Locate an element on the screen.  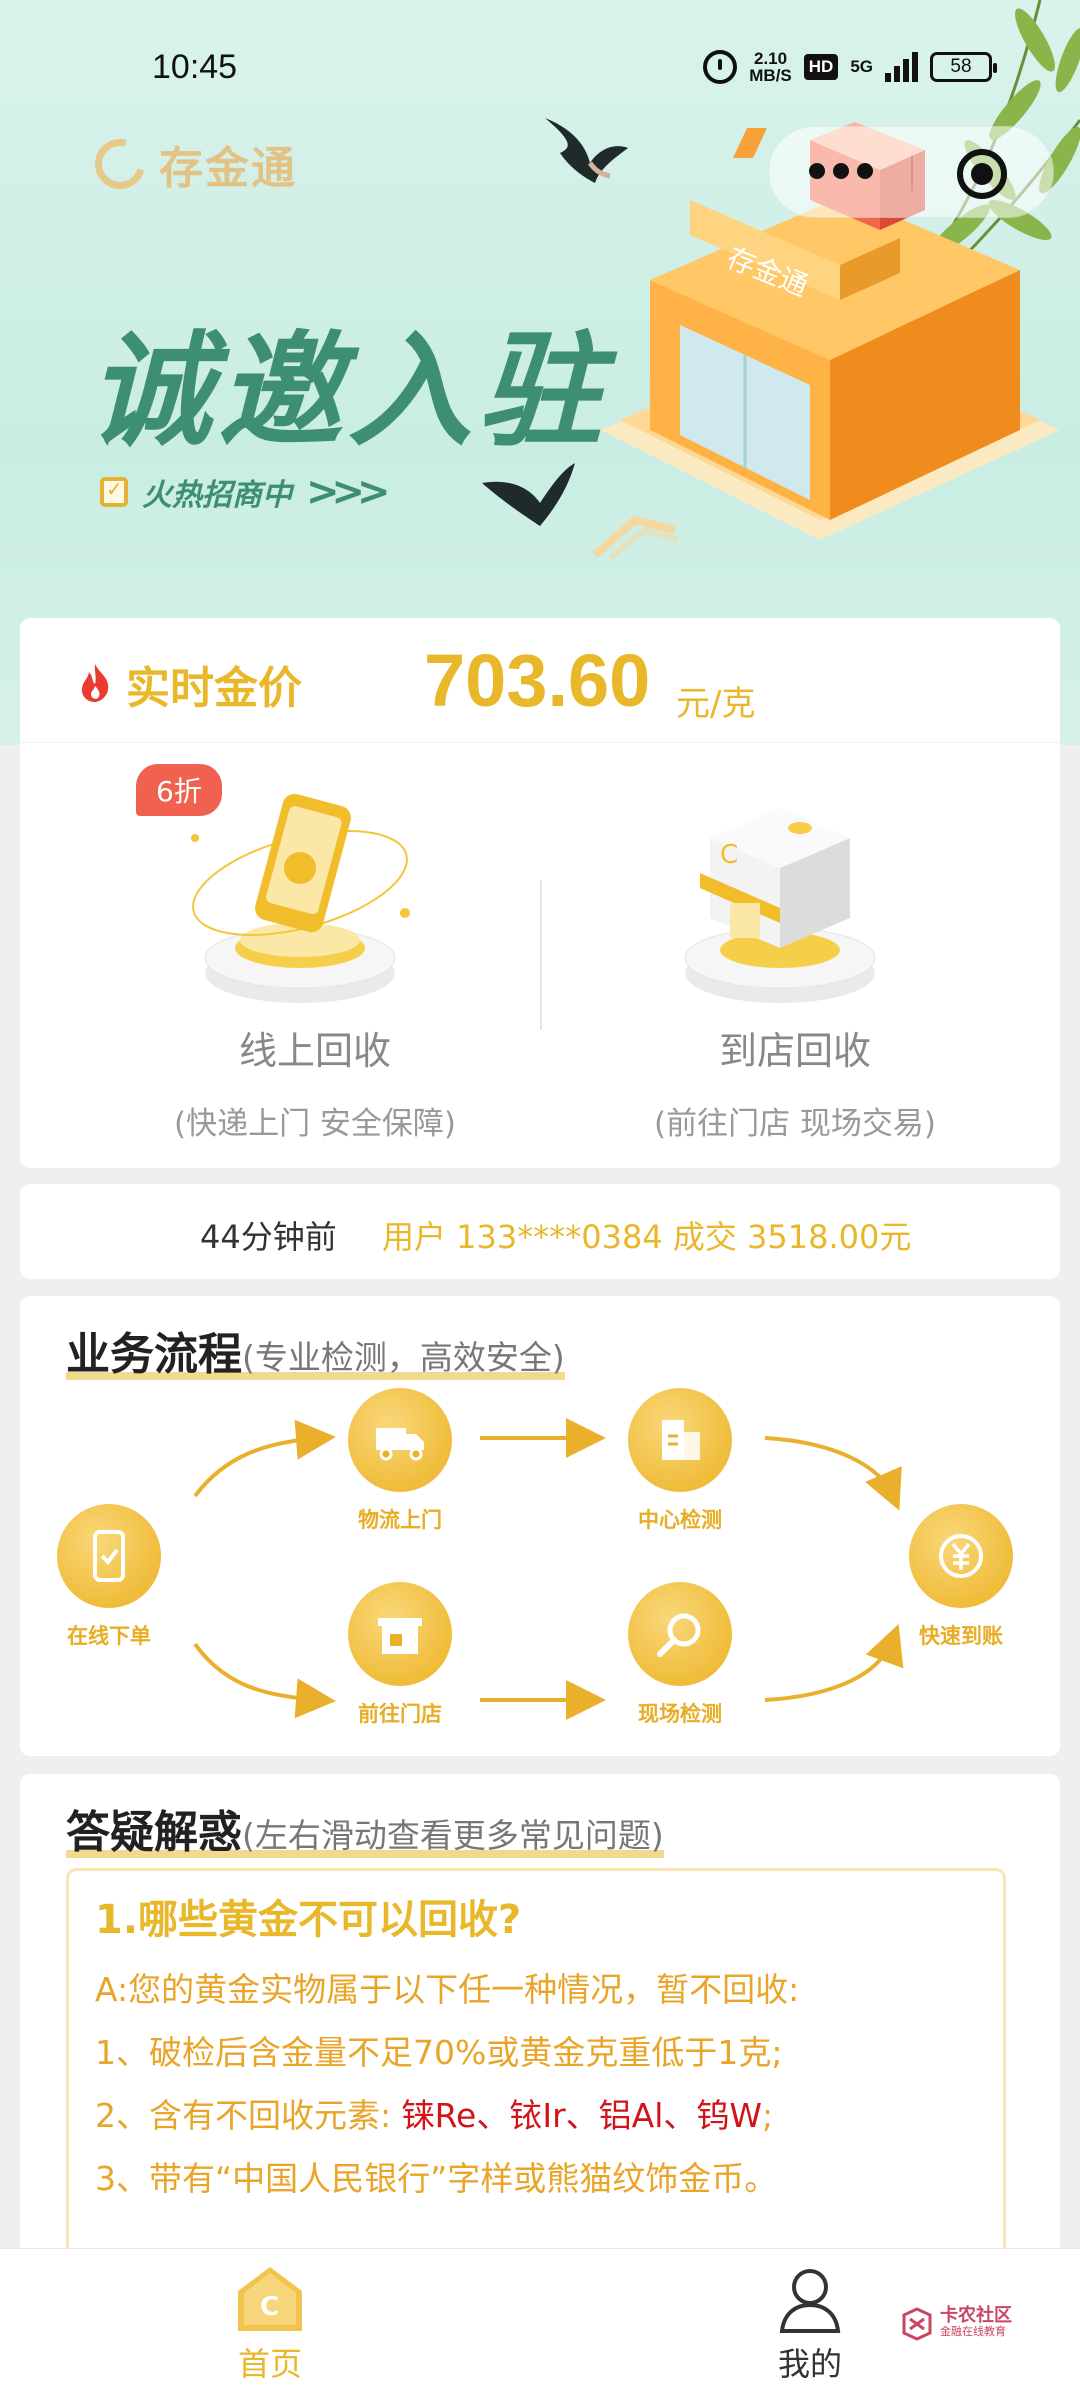
step-fast-payout: 快速到账 is located at coordinates (961, 1577).